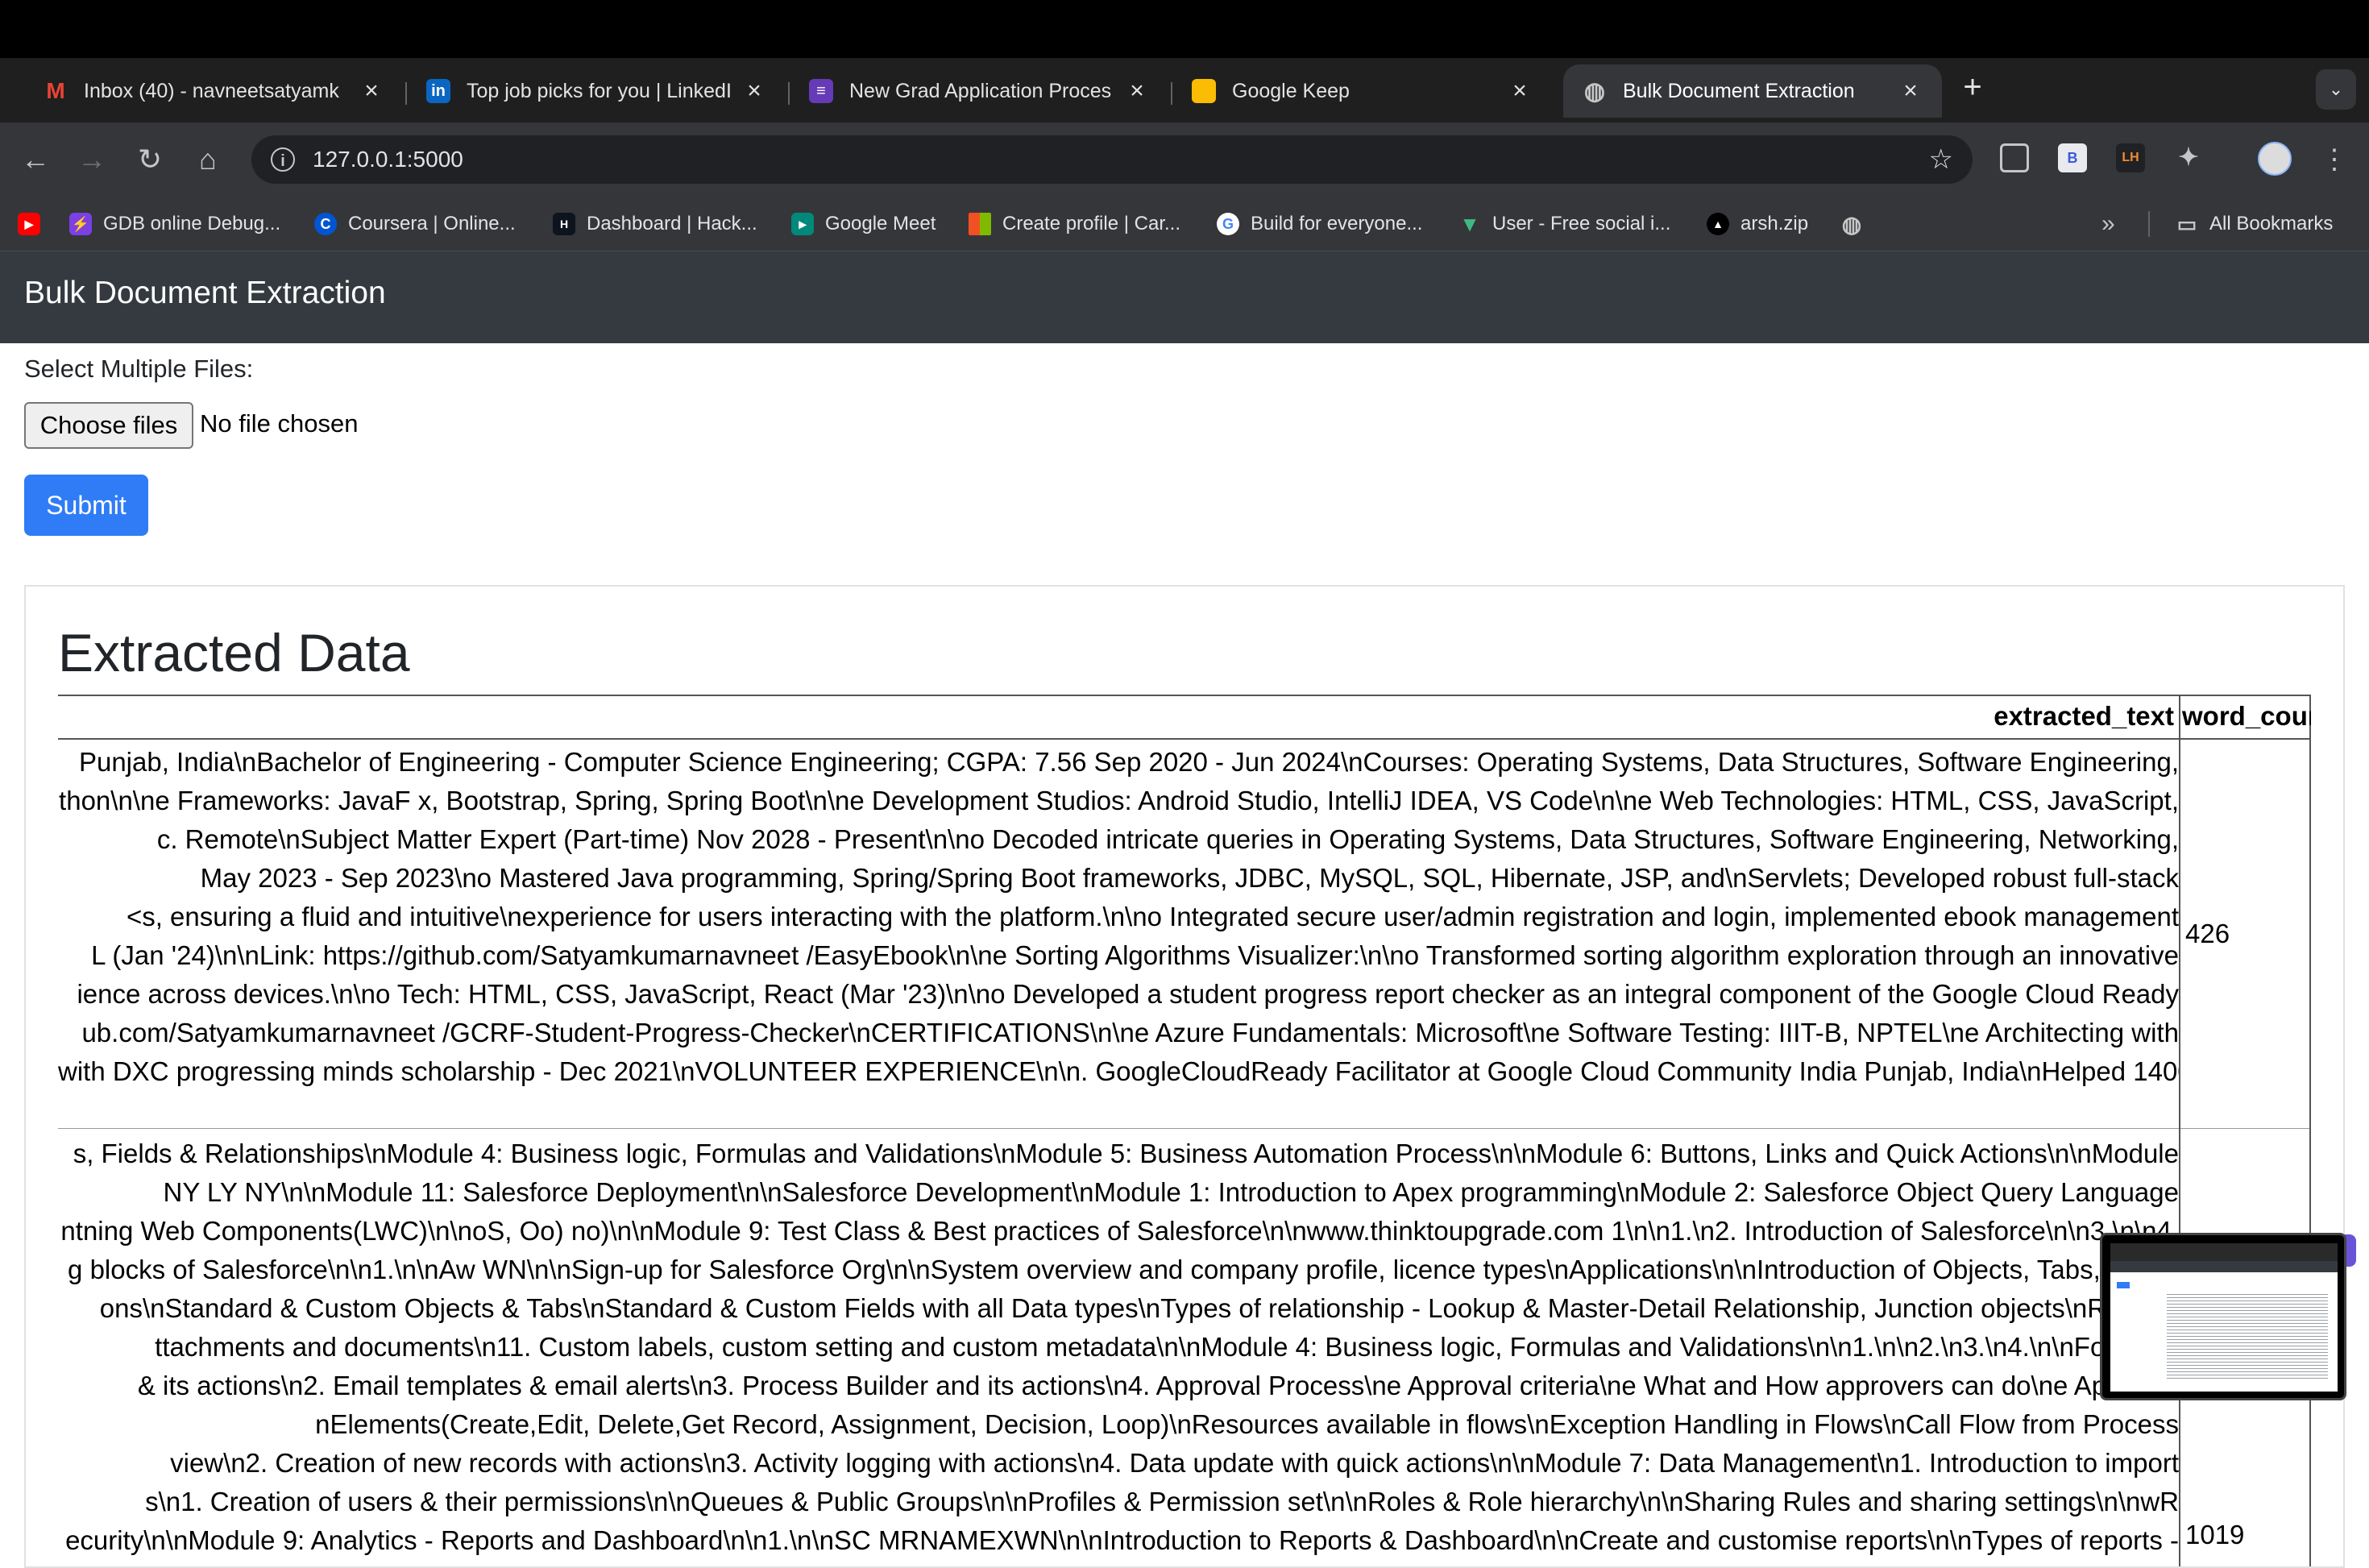 This screenshot has width=2369, height=1568. I want to click on youtube-icon: ▶, so click(29, 224).